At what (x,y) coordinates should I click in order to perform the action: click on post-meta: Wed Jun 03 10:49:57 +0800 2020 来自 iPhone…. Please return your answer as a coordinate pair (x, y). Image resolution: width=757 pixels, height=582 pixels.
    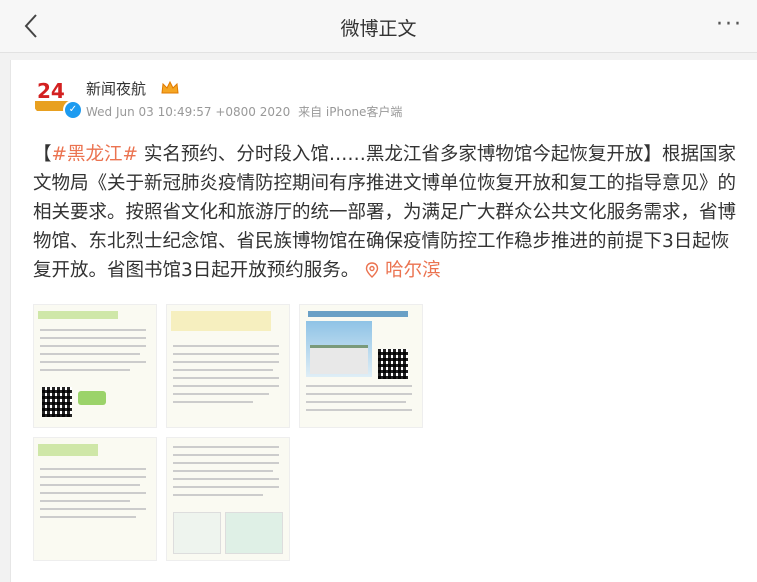
    Looking at the image, I should click on (246, 111).